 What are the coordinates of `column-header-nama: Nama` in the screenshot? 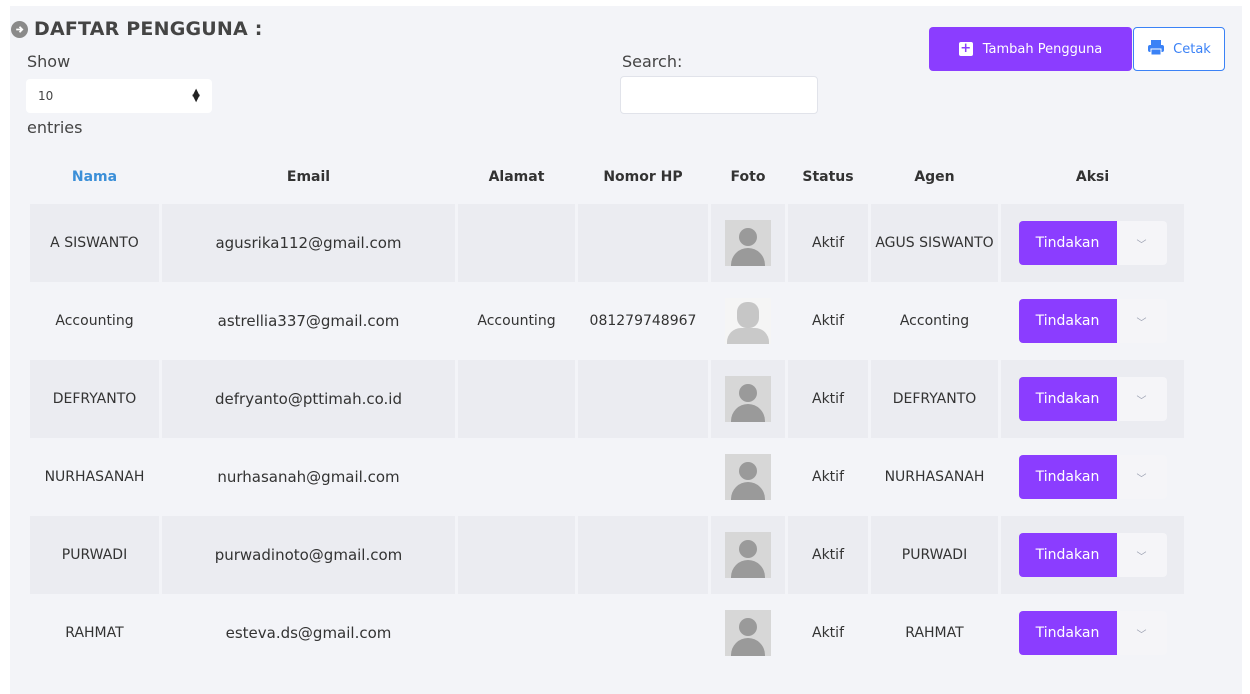 It's located at (94, 177).